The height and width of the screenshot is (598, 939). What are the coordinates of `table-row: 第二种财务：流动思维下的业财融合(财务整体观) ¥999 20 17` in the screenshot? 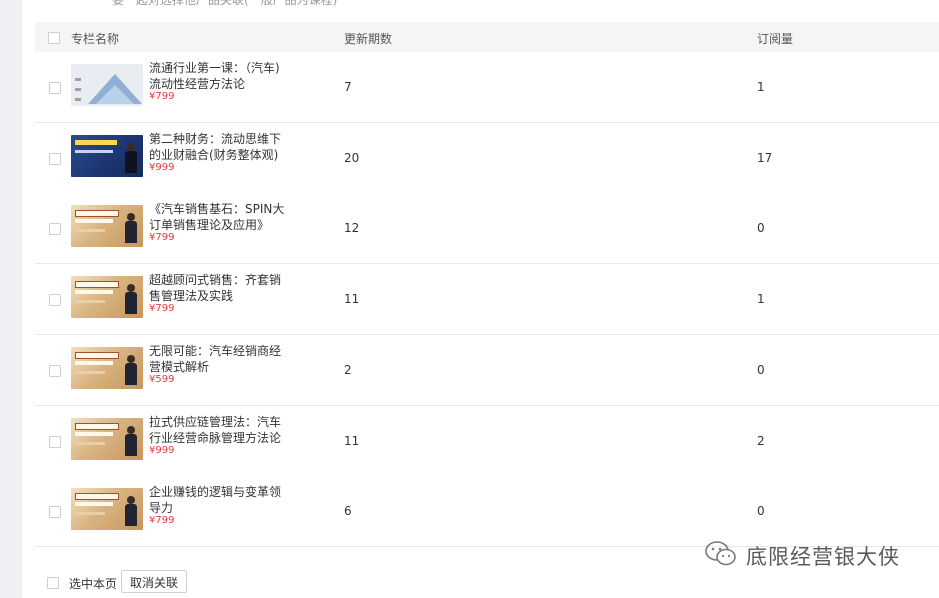 It's located at (487, 158).